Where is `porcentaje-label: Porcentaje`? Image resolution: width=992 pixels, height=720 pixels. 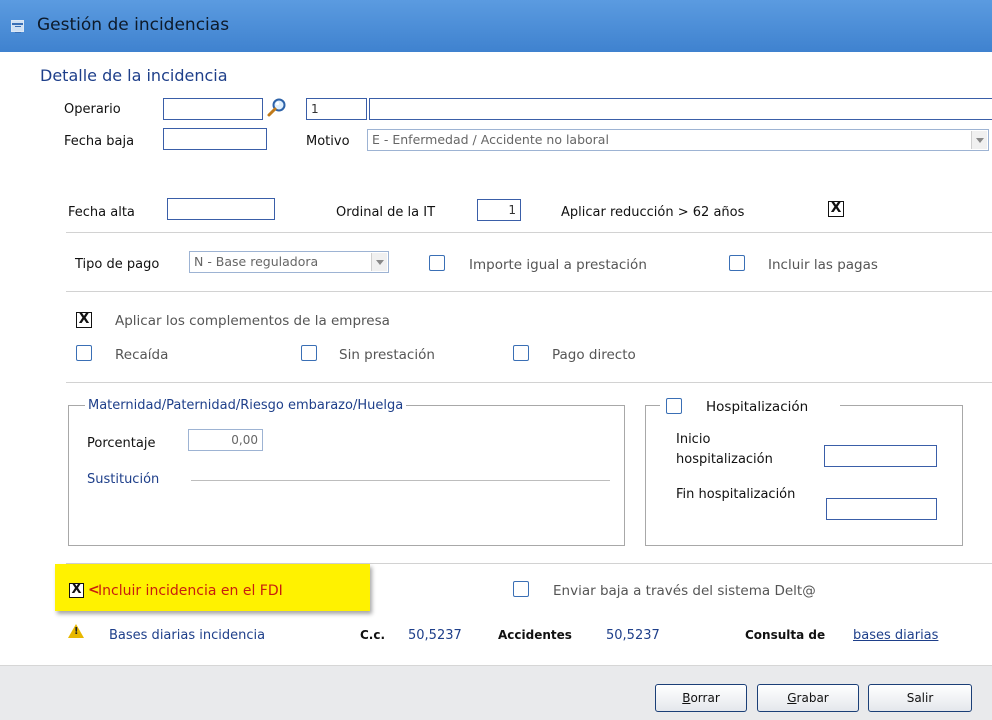
porcentaje-label: Porcentaje is located at coordinates (121, 443).